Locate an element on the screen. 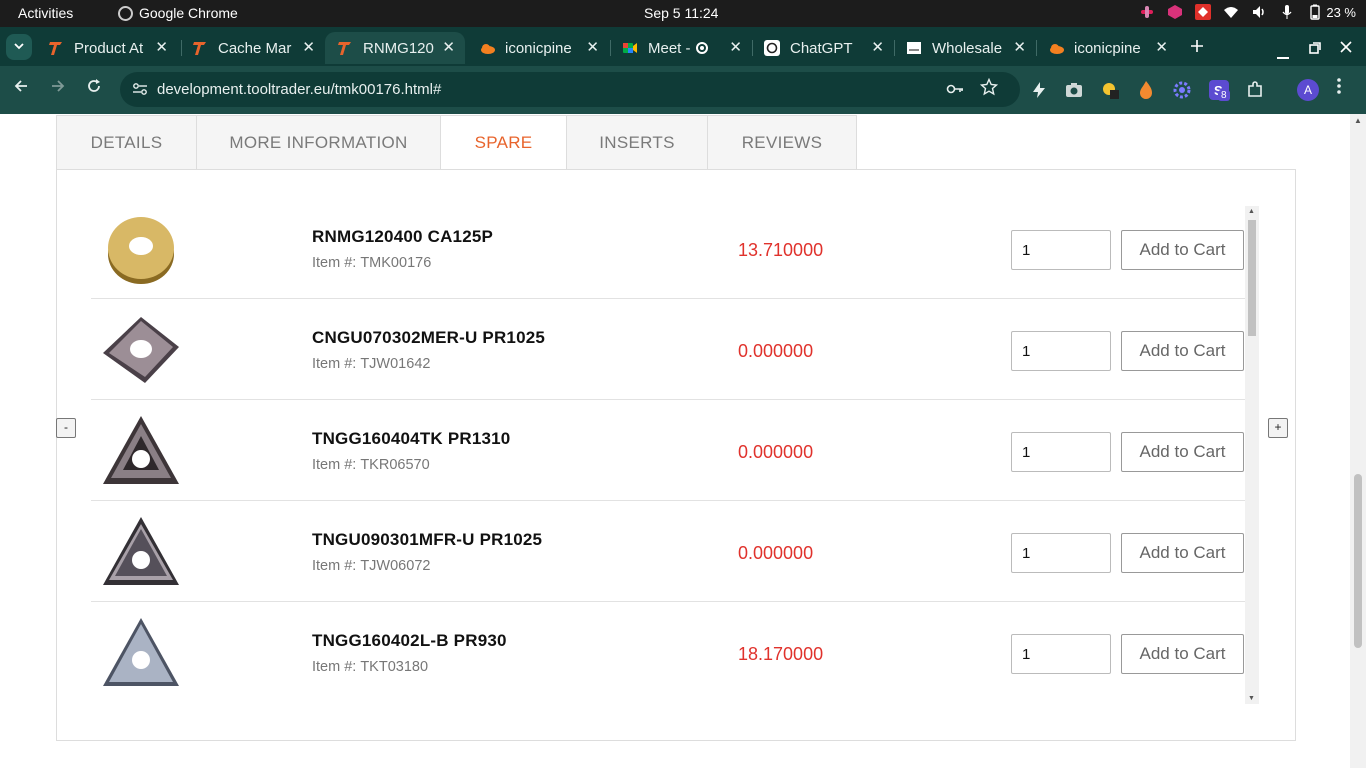  s-extension-button: S 8 is located at coordinates (1221, 90).